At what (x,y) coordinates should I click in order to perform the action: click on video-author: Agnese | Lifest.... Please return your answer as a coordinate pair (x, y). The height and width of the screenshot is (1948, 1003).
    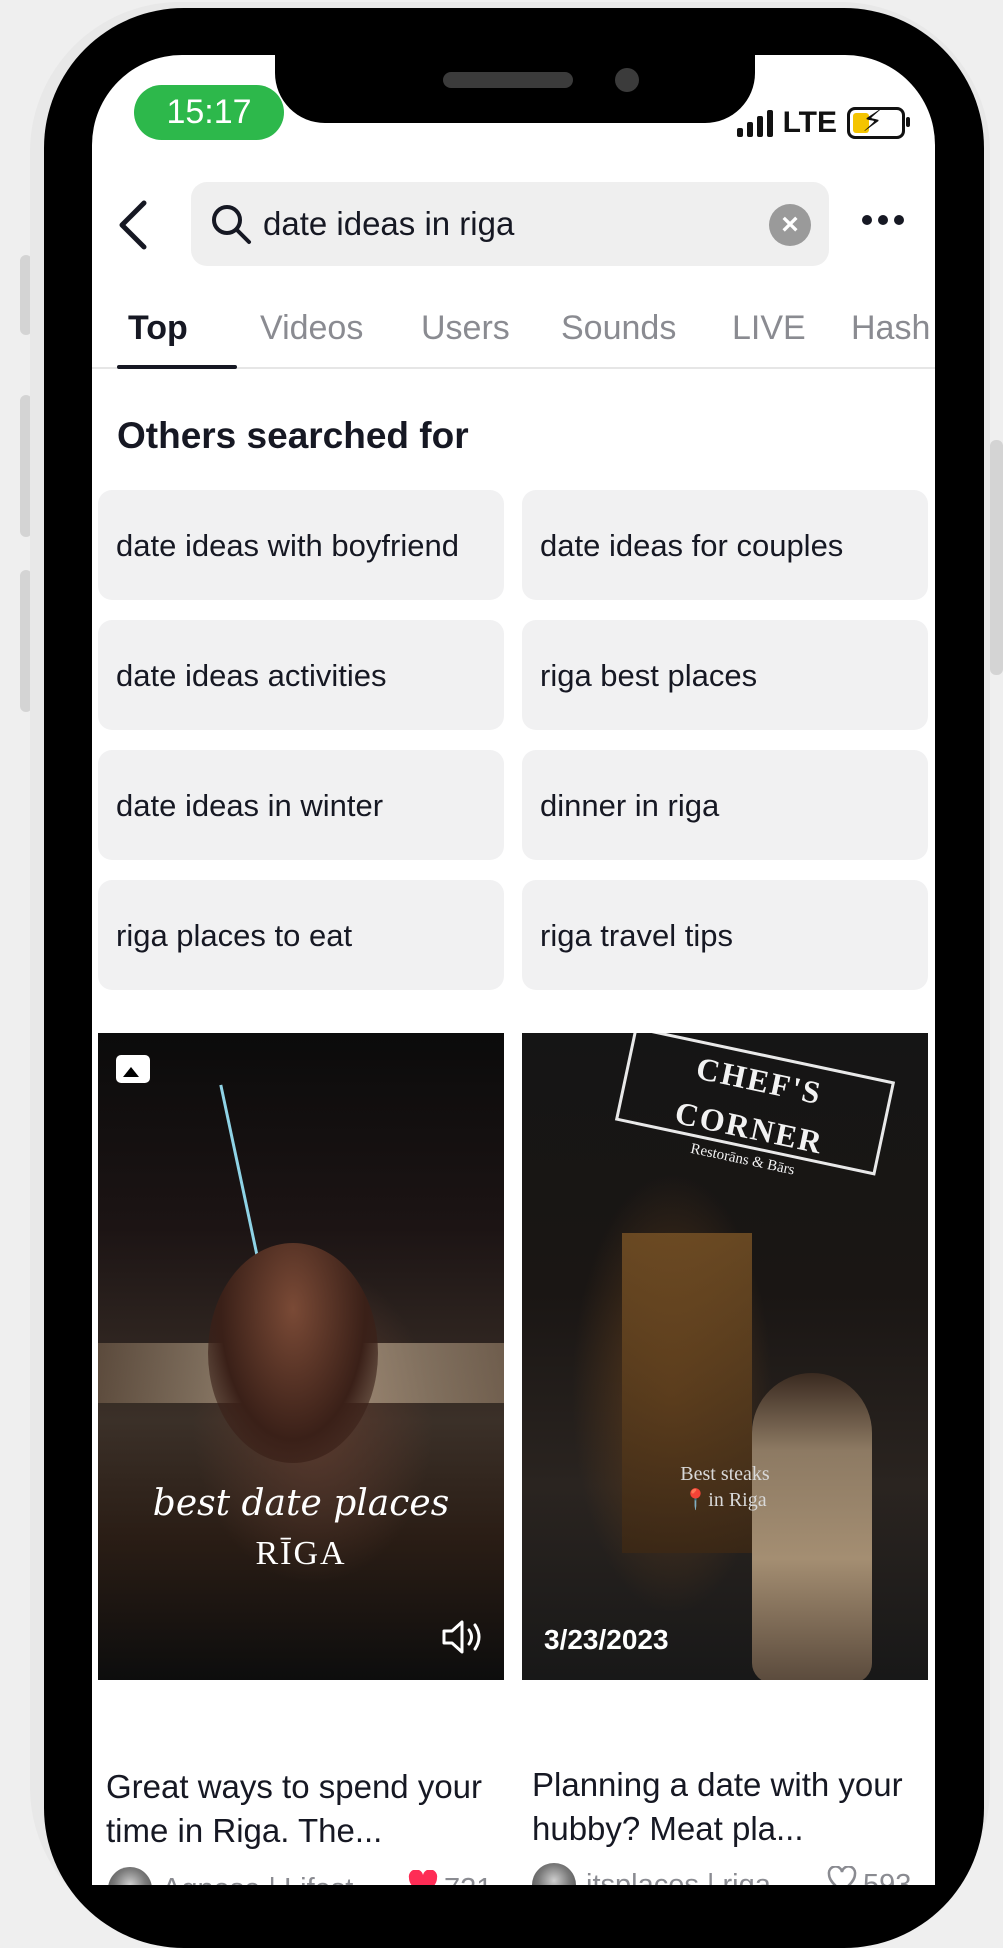
    Looking at the image, I should click on (270, 1876).